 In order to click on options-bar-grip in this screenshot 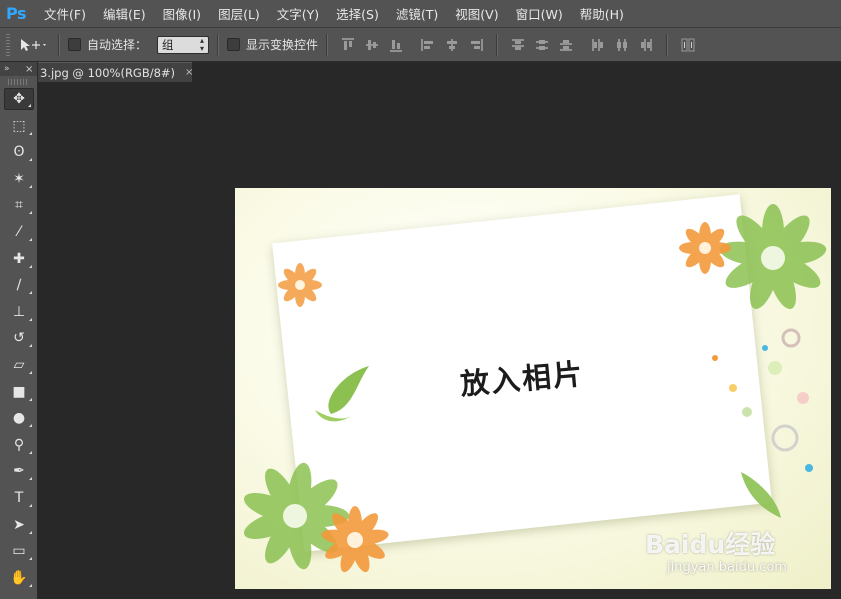, I will do `click(8, 44)`.